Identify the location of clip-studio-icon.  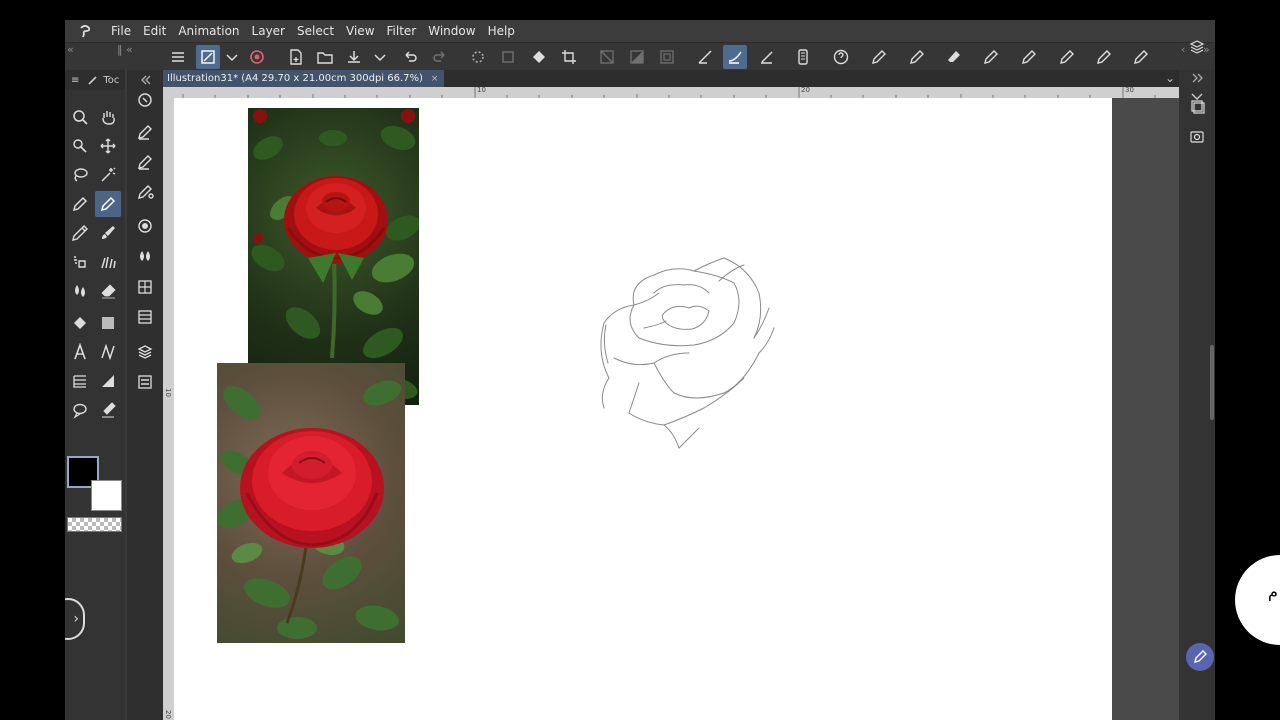
(257, 57).